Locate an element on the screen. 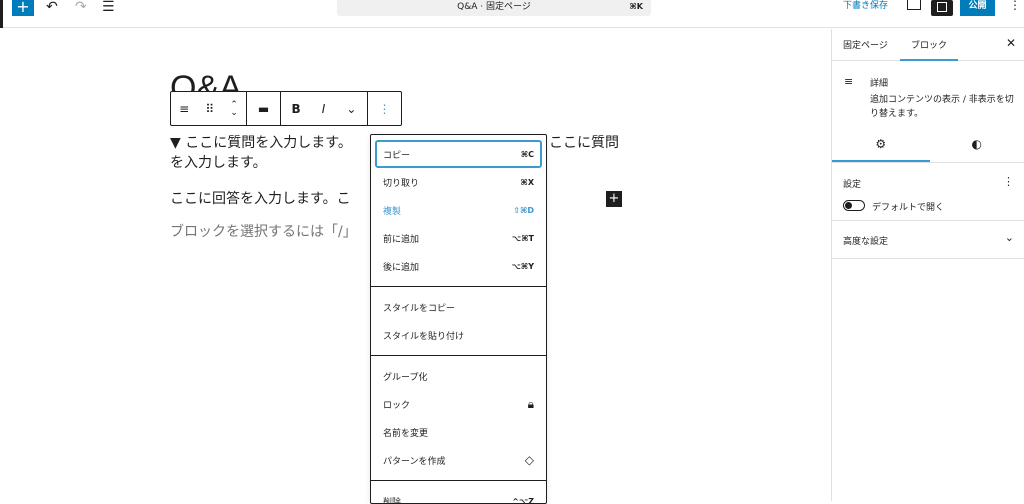 Image resolution: width=1024 pixels, height=504 pixels. save-draft-button: 下書き保存 is located at coordinates (865, 6).